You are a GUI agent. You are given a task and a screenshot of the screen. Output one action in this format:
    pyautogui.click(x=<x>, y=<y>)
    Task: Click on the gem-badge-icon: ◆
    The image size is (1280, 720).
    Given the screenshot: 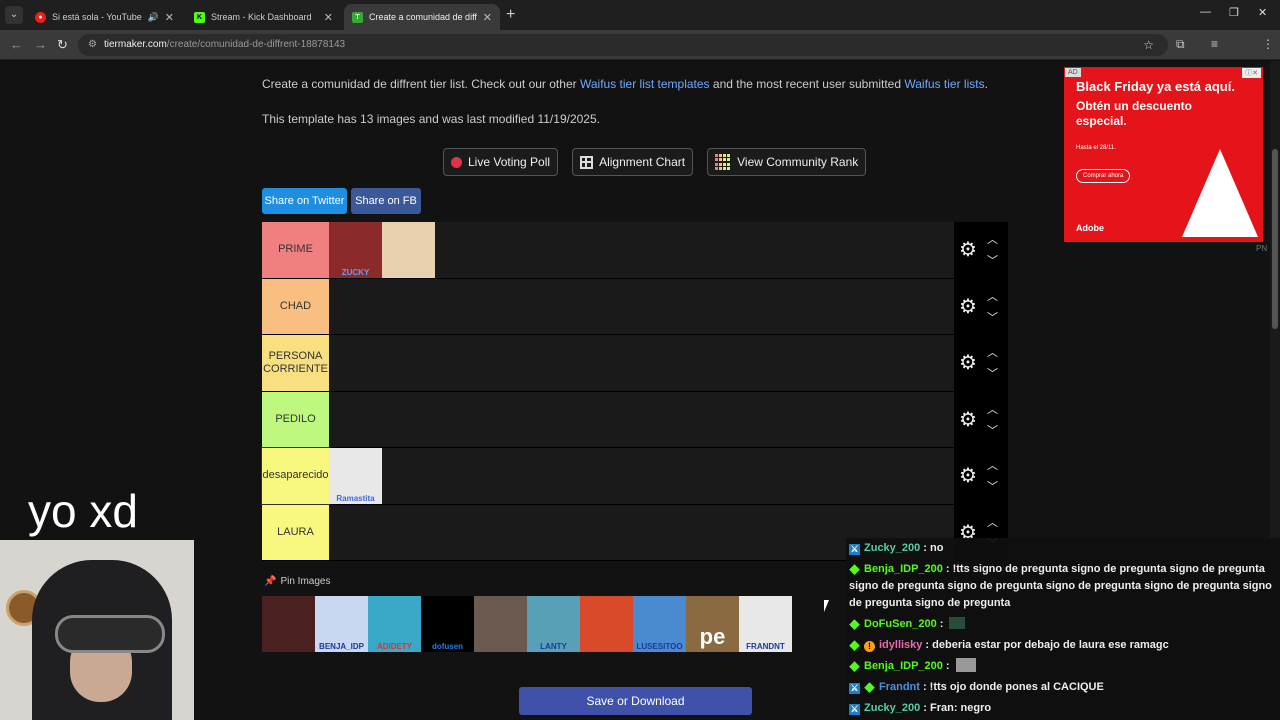 What is the action you would take?
    pyautogui.click(x=854, y=568)
    